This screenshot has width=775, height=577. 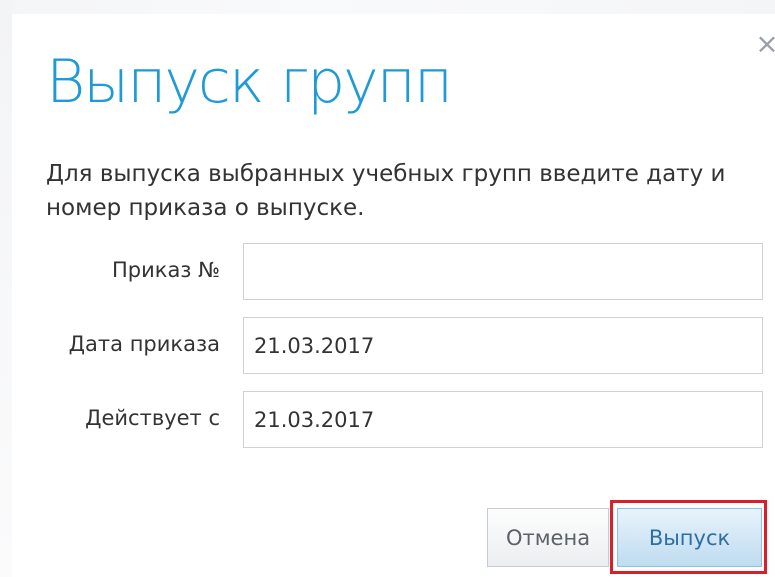 I want to click on dialog-title: Выпуск групп, so click(x=249, y=82).